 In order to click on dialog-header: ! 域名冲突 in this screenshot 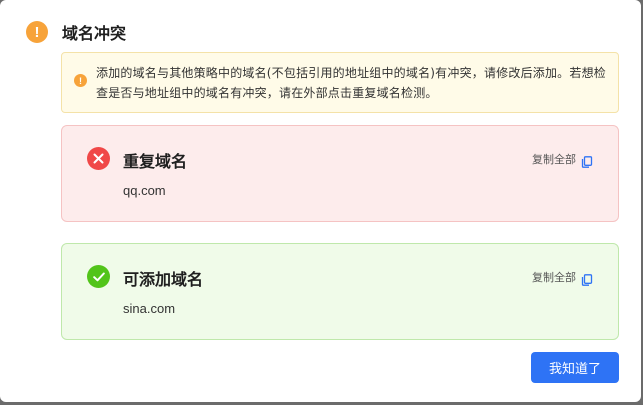, I will do `click(76, 32)`.